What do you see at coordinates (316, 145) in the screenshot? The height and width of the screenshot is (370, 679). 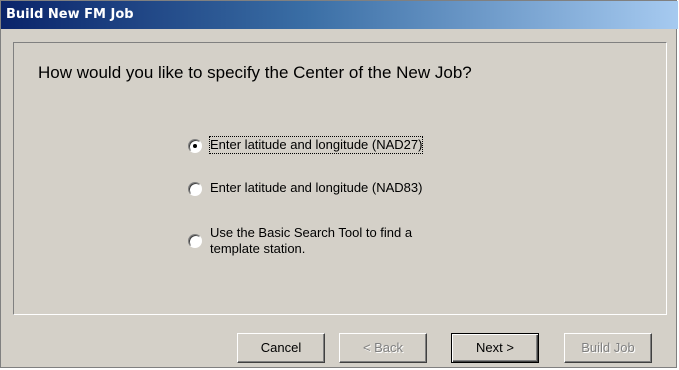 I see `option-nad27-label: Enter latitude and longitude (NAD27)` at bounding box center [316, 145].